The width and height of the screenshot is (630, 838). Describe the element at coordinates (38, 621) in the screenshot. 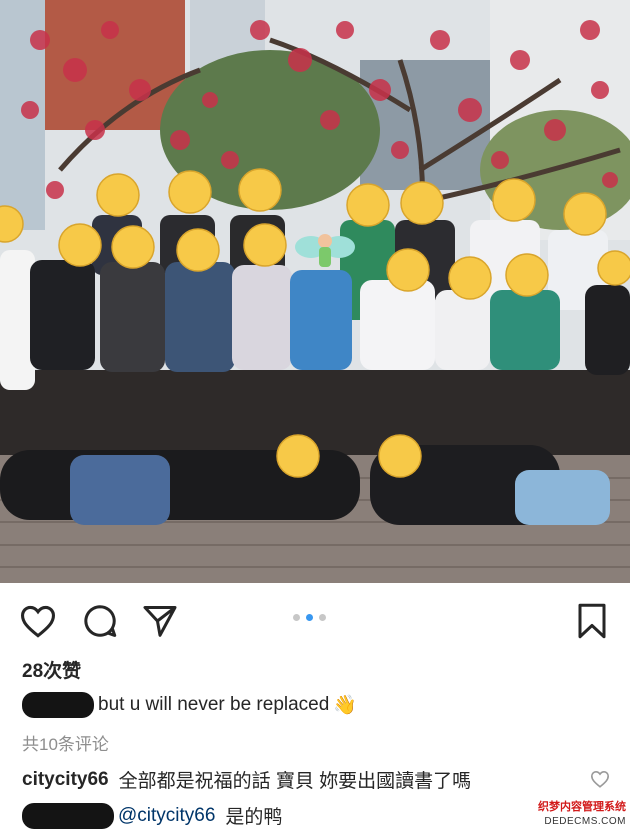

I see `heart-icon` at that location.